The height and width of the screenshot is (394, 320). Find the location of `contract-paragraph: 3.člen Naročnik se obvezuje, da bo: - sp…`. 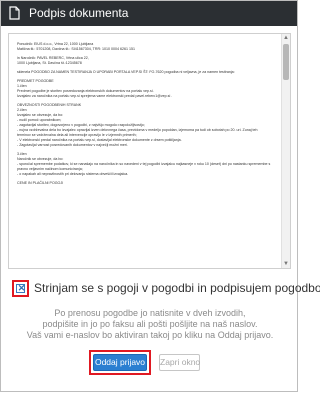

contract-paragraph: 3.člen Naročnik se obvezuje, da bo: - sp… is located at coordinates (144, 164).